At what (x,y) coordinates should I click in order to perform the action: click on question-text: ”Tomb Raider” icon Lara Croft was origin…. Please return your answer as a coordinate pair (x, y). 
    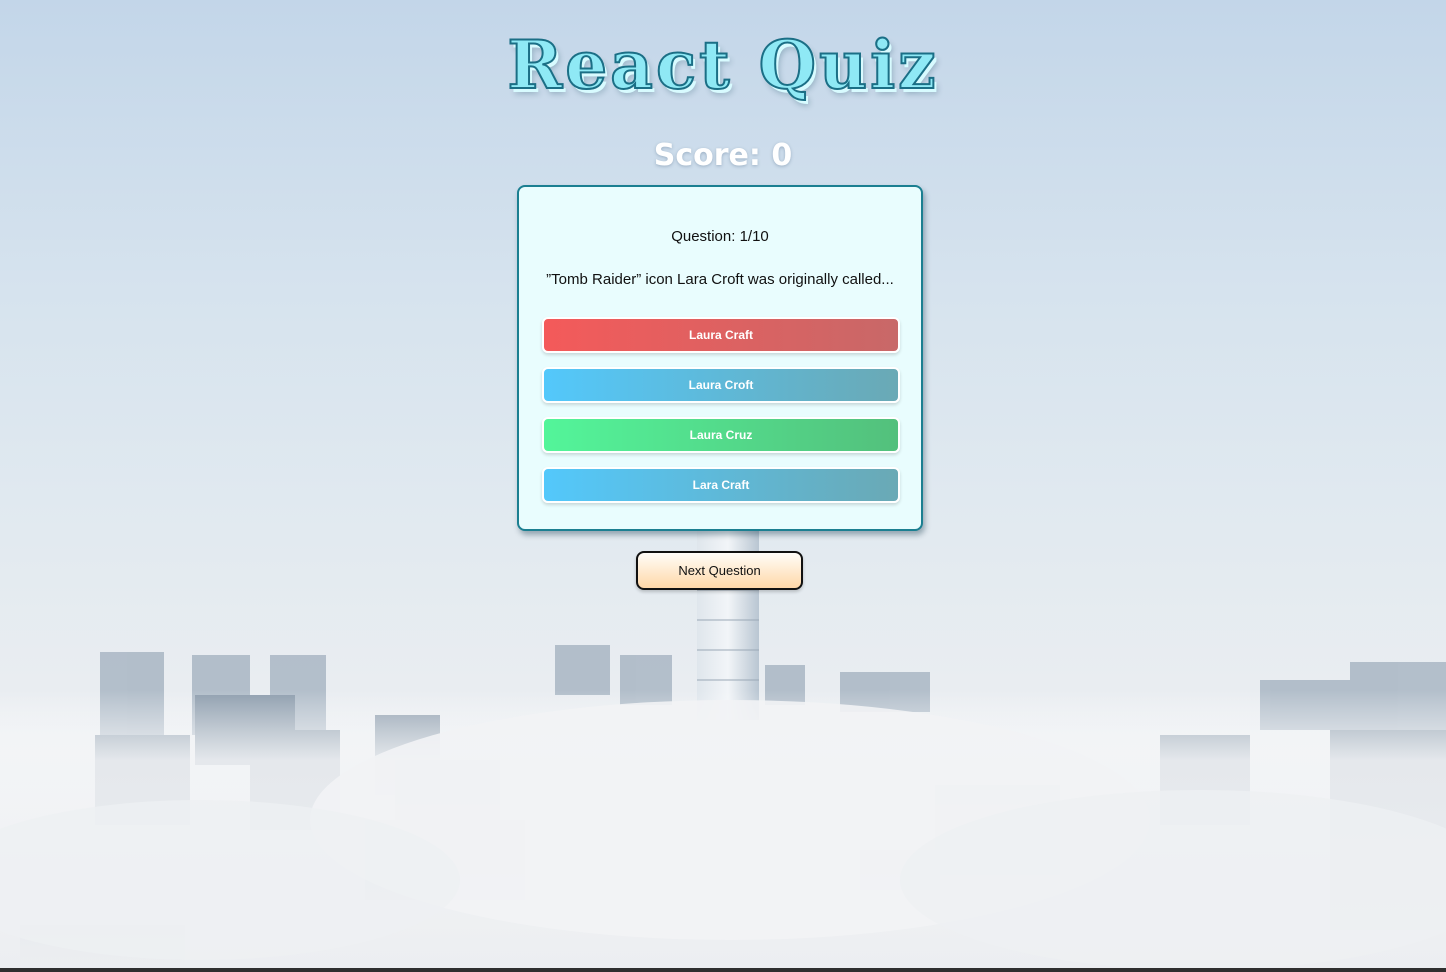
    Looking at the image, I should click on (720, 279).